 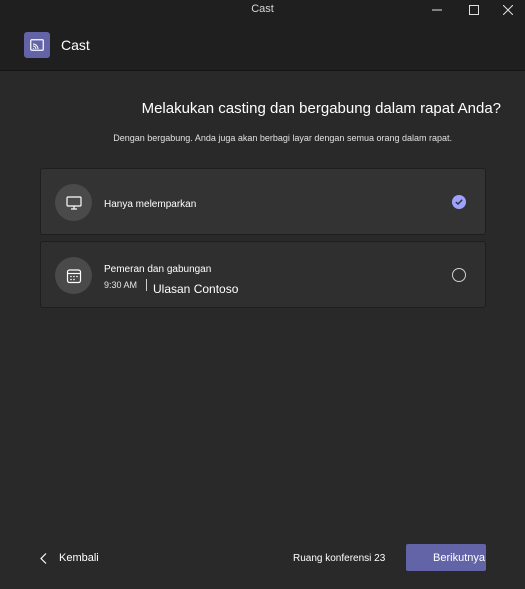 I want to click on maximize-icon, so click(x=474, y=9).